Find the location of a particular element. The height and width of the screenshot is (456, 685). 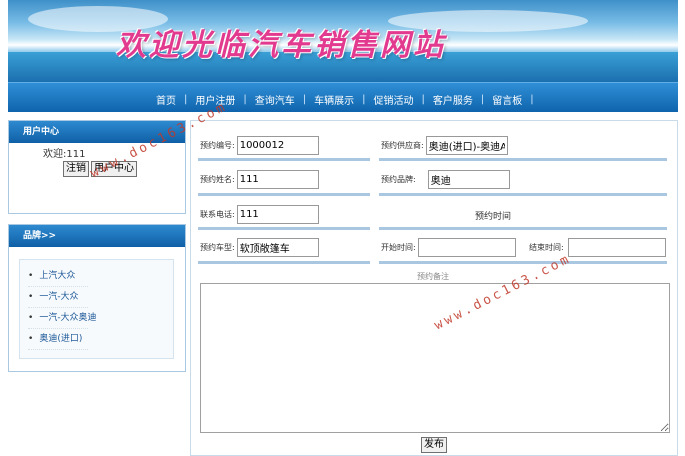

brand-input is located at coordinates (468, 179).